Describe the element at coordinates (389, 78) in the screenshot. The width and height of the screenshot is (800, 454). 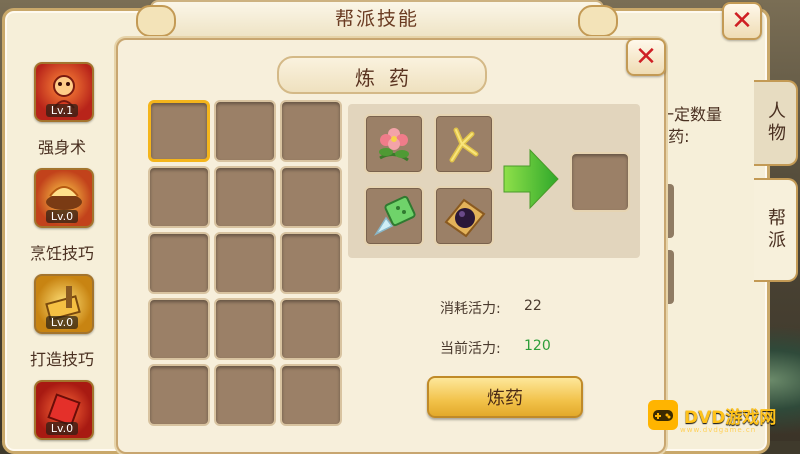
I see `alchemy-title: 炼药` at that location.